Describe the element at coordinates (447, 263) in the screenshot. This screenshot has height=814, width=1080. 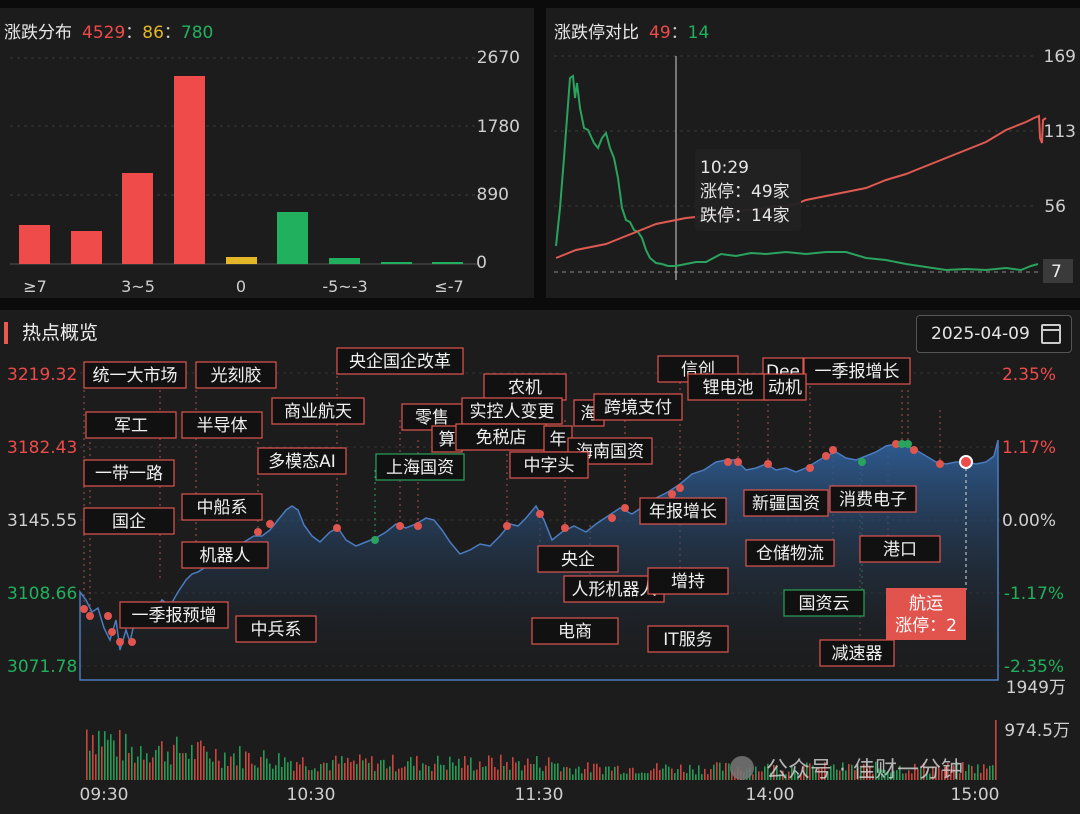
I see `bar-lem7` at that location.